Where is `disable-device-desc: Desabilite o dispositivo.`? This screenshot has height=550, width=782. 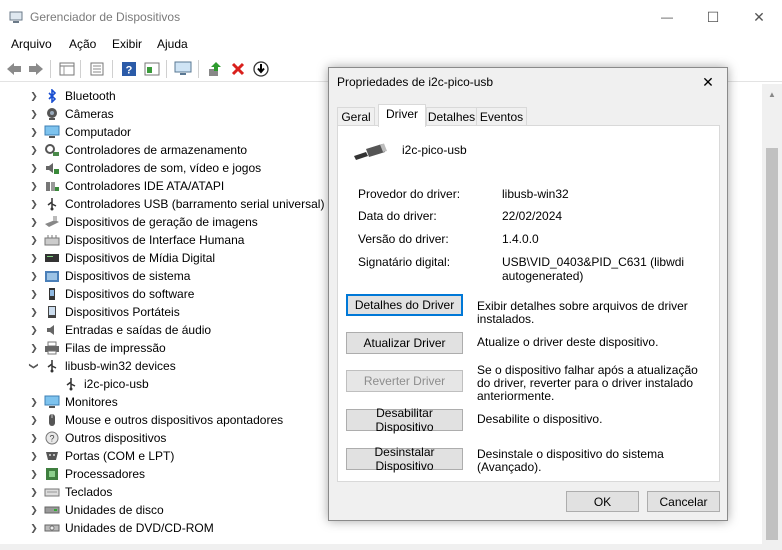 disable-device-desc: Desabilite o dispositivo. is located at coordinates (540, 419).